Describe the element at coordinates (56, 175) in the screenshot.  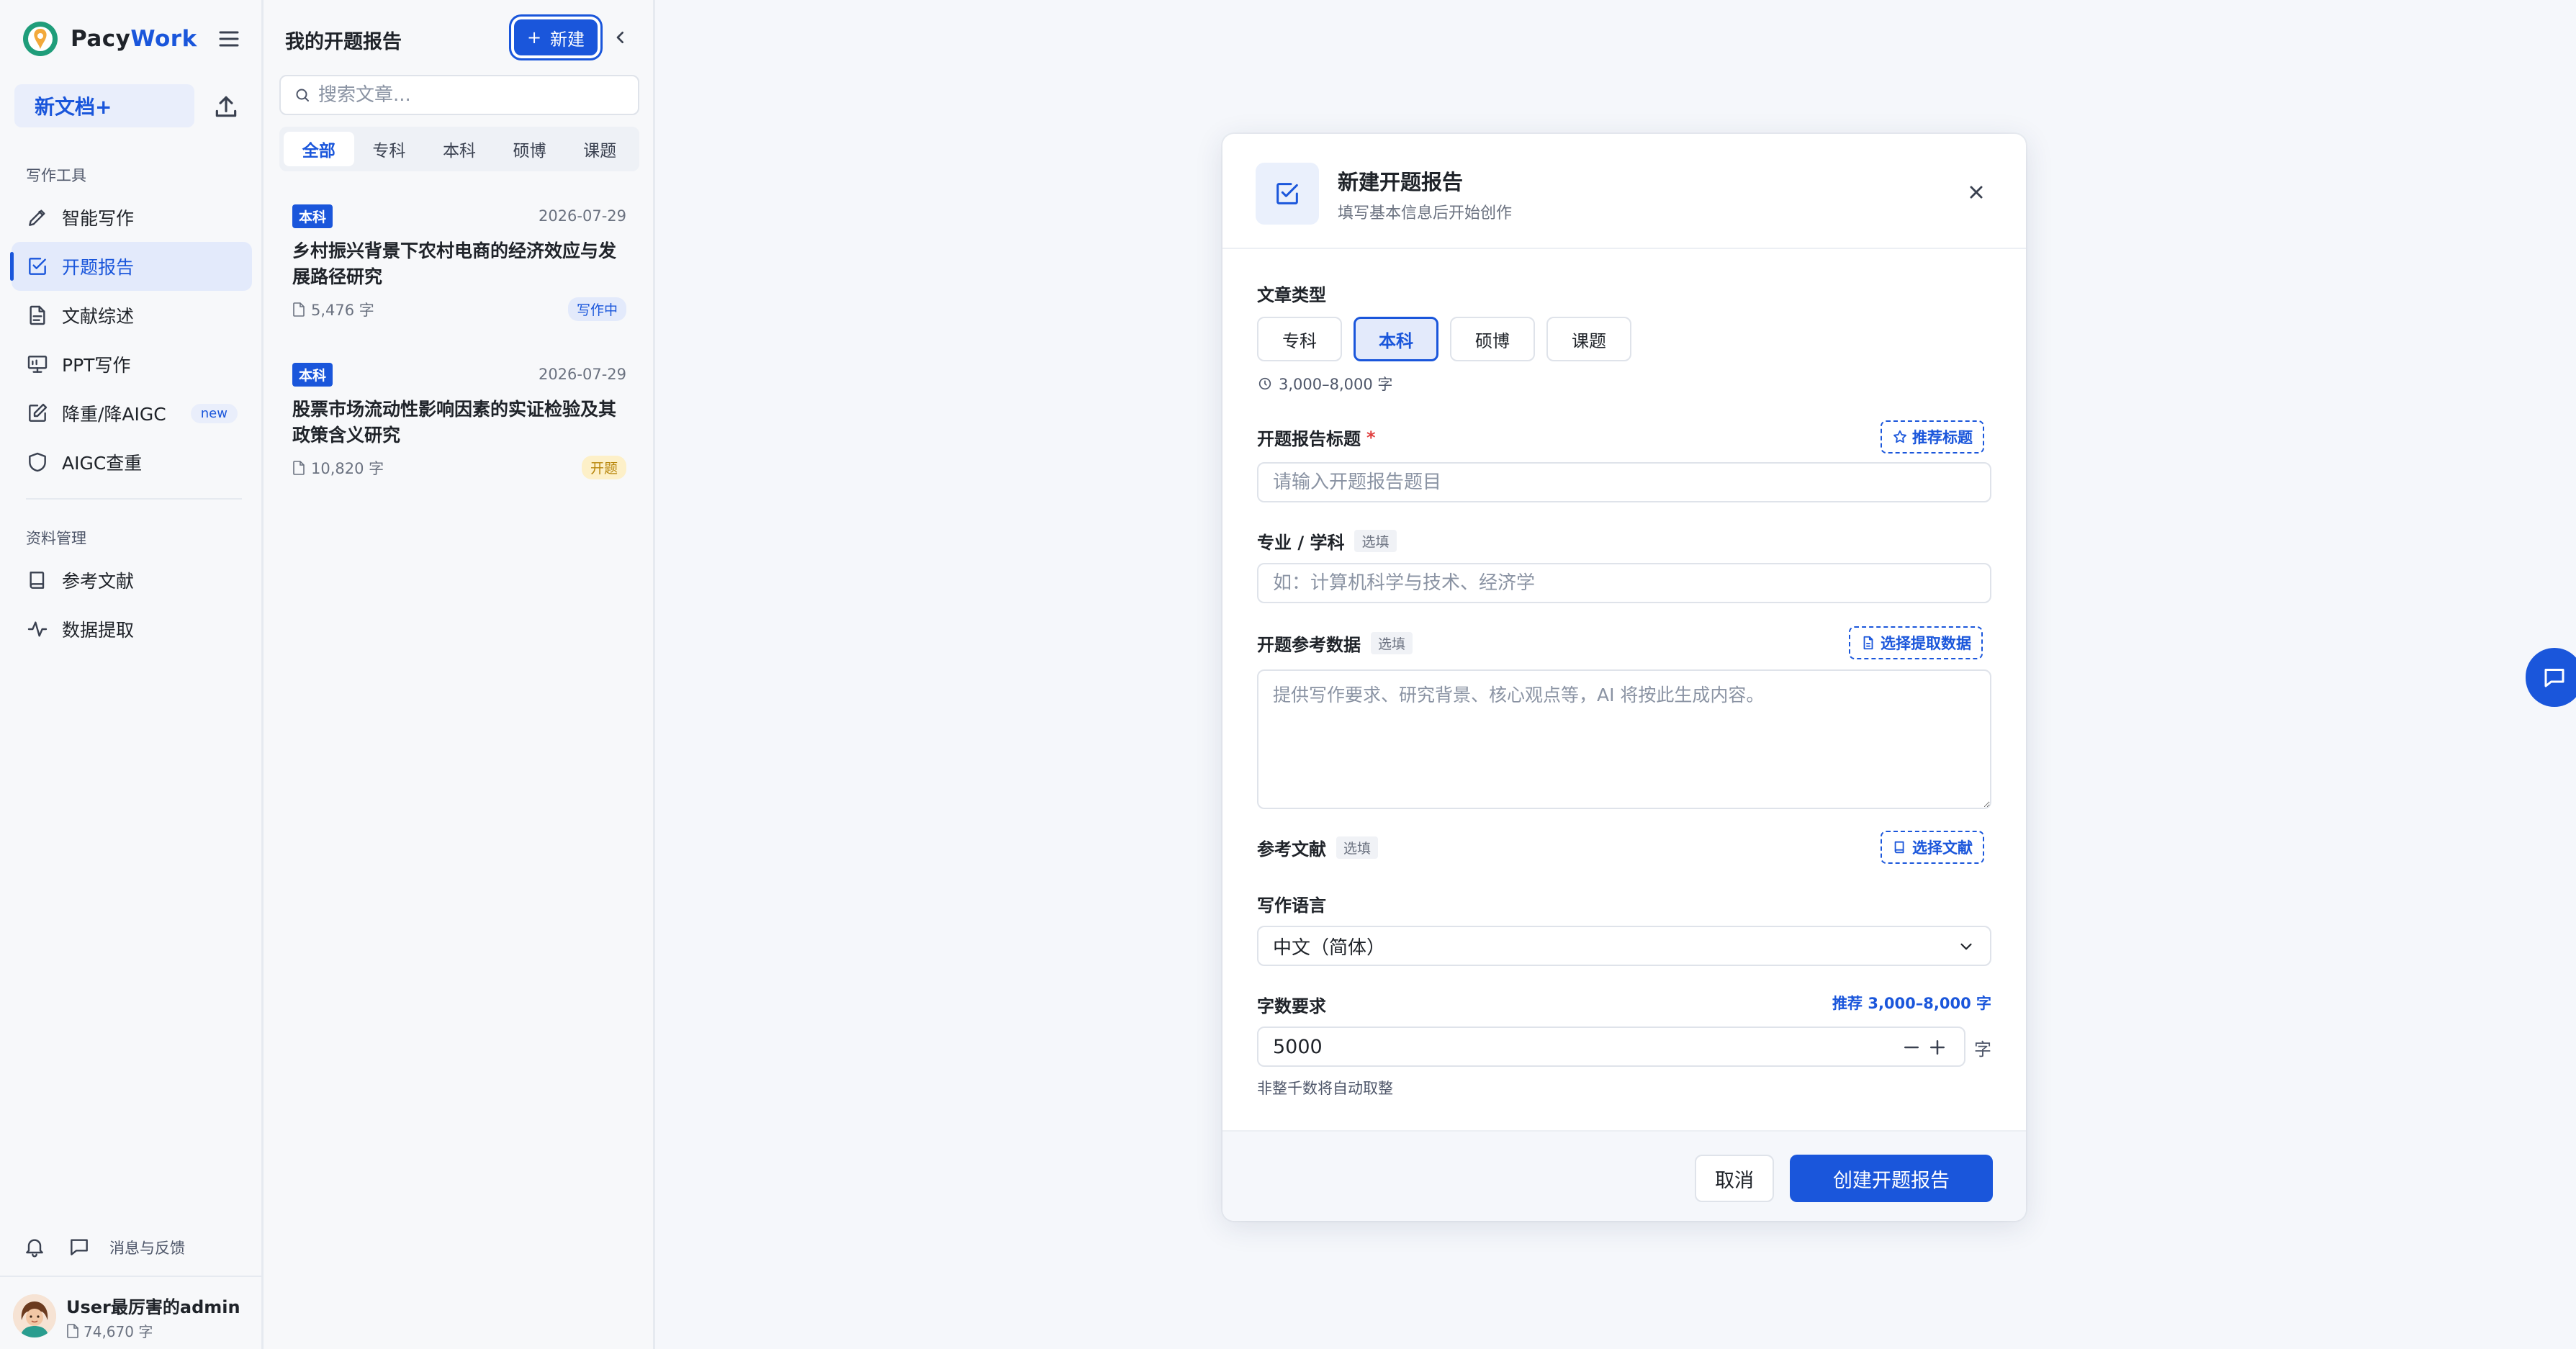
I see `section-label-tools: 写作工具` at that location.